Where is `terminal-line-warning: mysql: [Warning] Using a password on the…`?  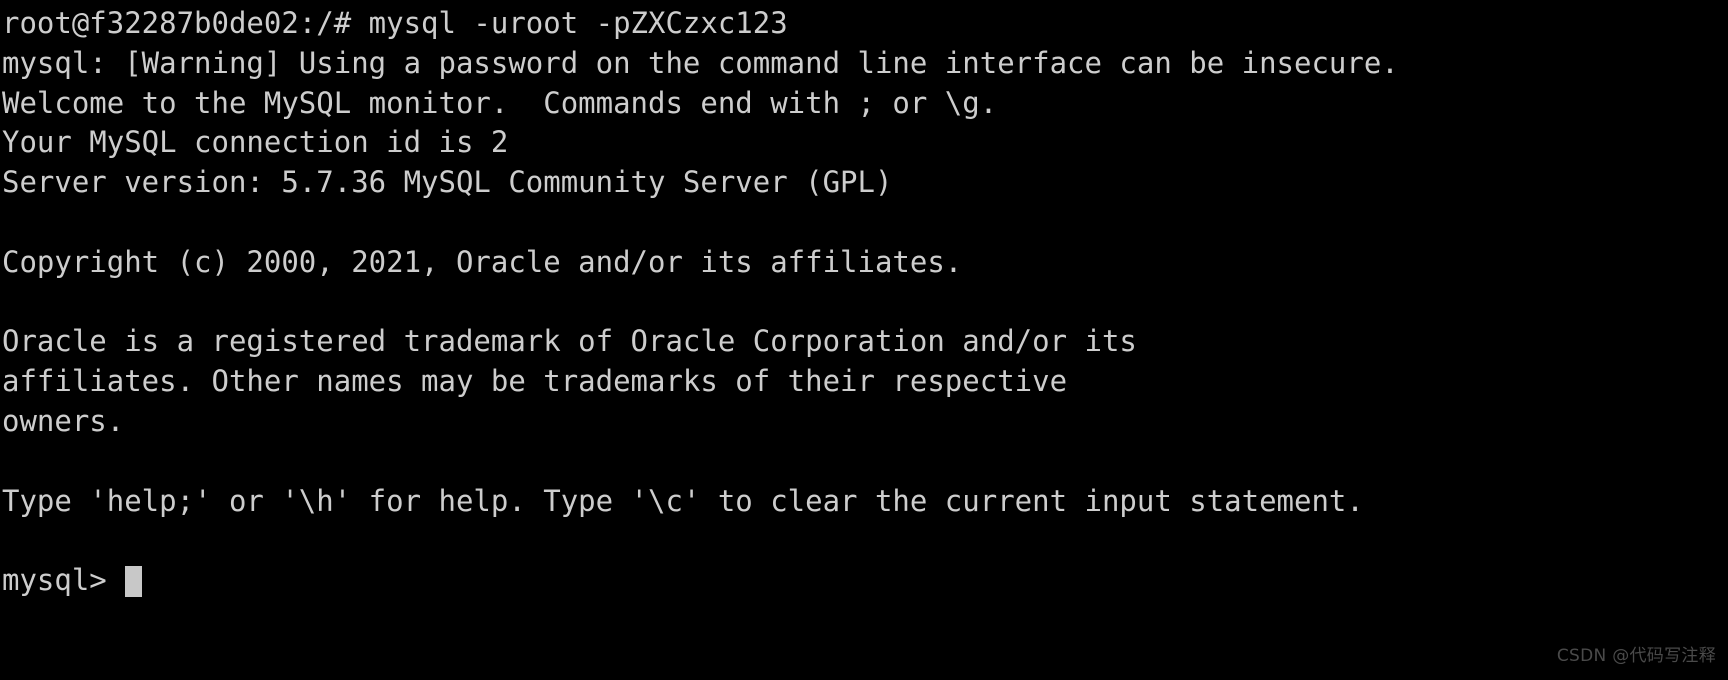 terminal-line-warning: mysql: [Warning] Using a password on the… is located at coordinates (700, 62).